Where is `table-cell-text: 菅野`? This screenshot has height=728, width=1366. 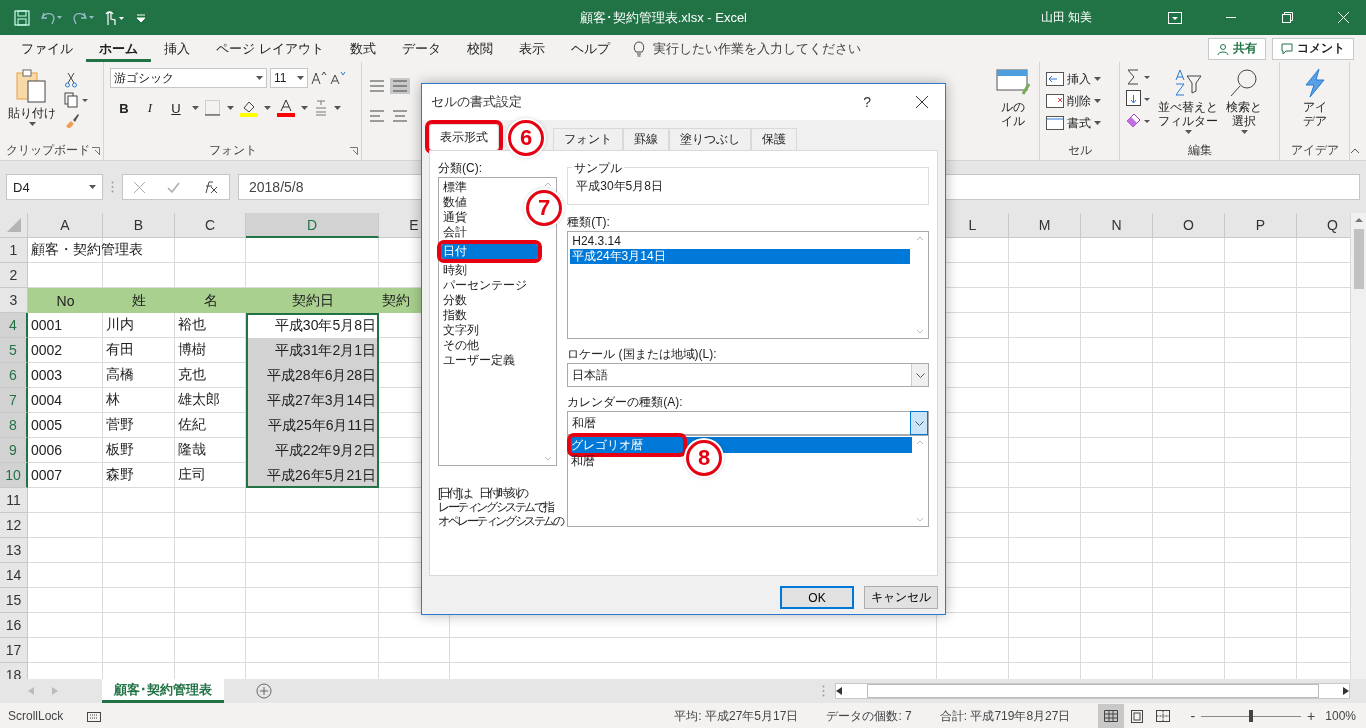
table-cell-text: 菅野 is located at coordinates (120, 424).